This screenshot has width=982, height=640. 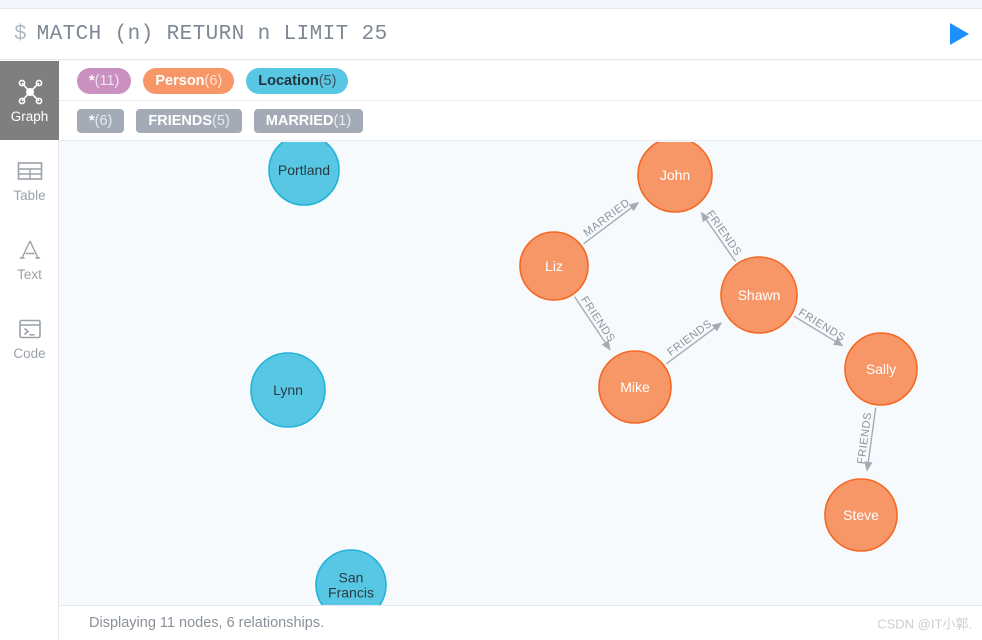 What do you see at coordinates (299, 120) in the screenshot?
I see `rel-chip-married-name: MARRIED` at bounding box center [299, 120].